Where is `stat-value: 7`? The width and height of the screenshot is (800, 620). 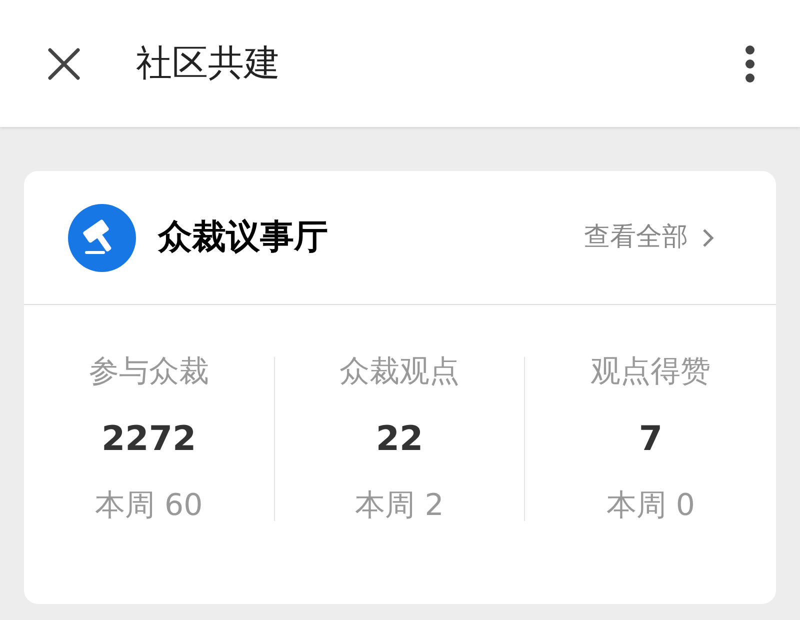 stat-value: 7 is located at coordinates (650, 439).